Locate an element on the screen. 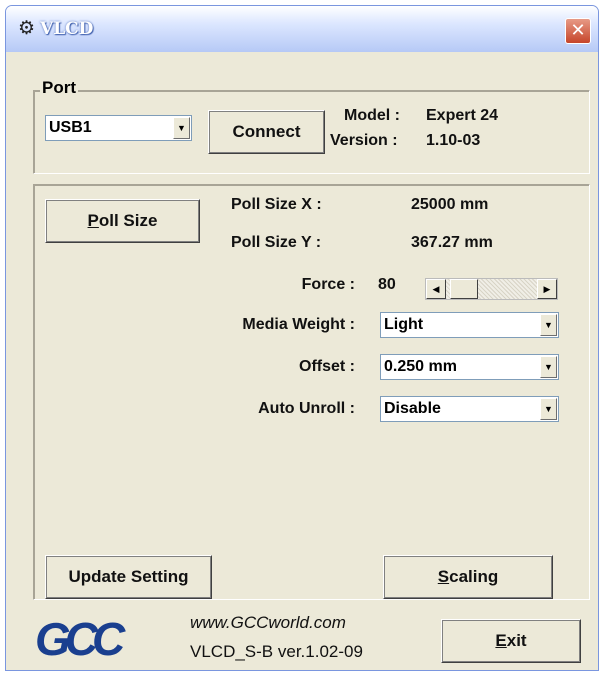 The height and width of the screenshot is (675, 604). poll-size-y-value: 367.27 mm is located at coordinates (452, 242).